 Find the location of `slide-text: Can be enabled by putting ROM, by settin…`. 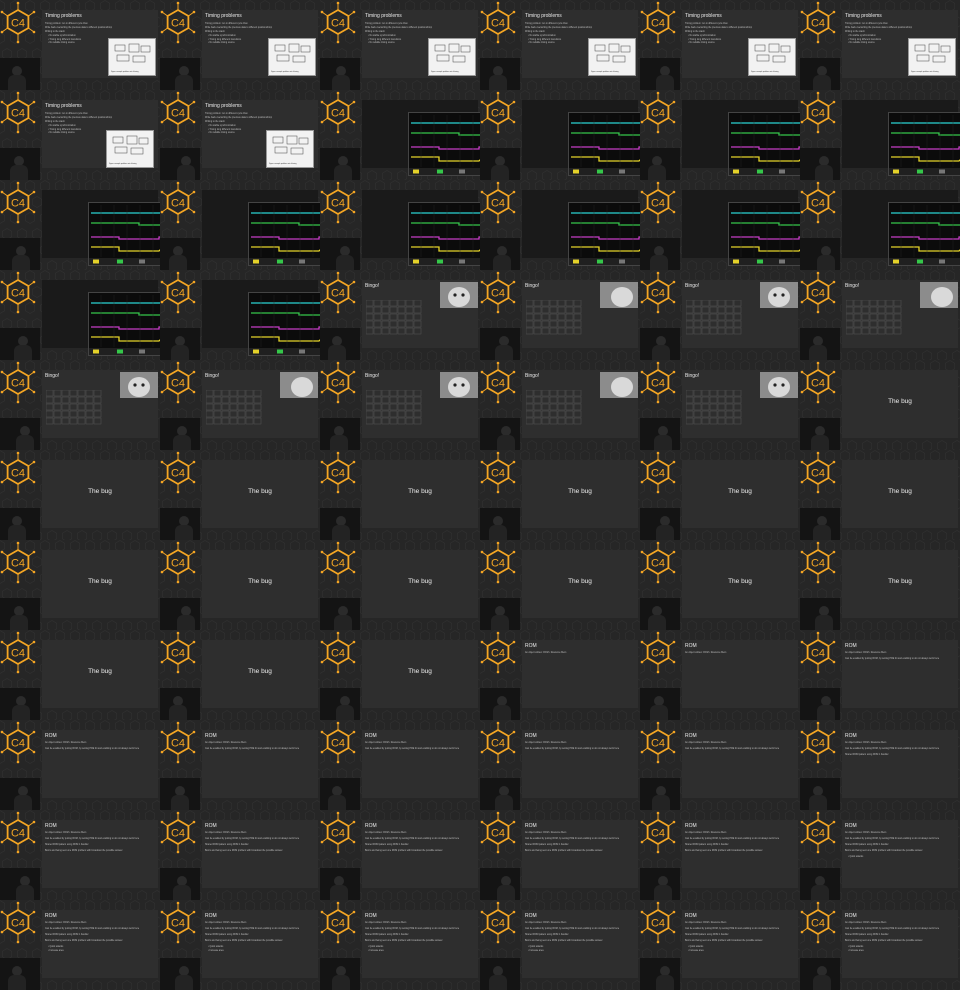

slide-text: Can be enabled by putting ROM, by settin… is located at coordinates (572, 749).